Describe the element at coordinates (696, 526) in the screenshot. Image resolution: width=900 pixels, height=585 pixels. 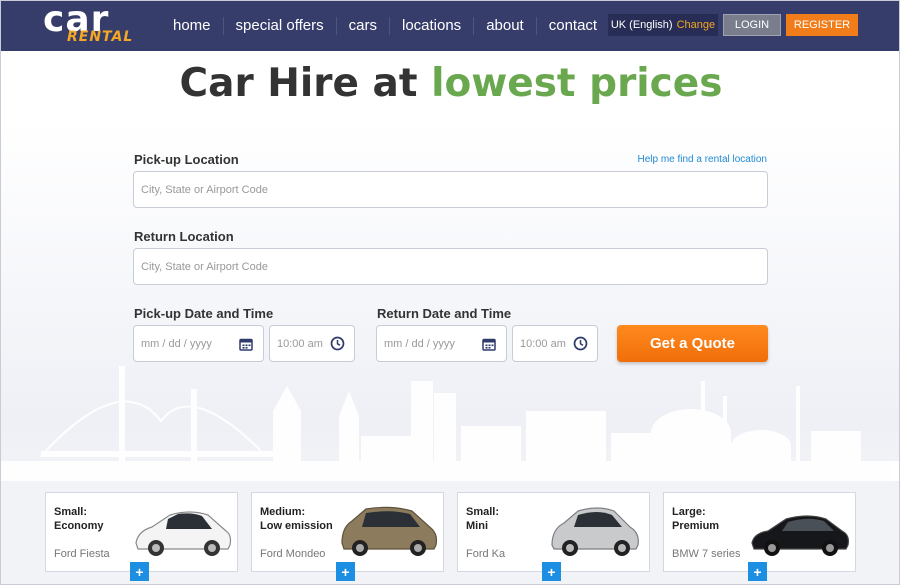
I see `car-category-line2: Premium` at that location.